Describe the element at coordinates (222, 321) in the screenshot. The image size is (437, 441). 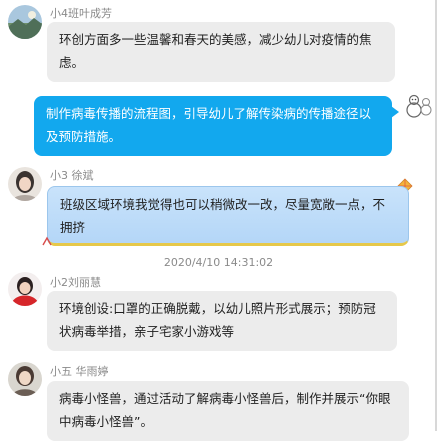
I see `message-bubble: 环境创设:口罩的正确脱戴，以幼儿照片形式展示；预防冠状病毒举措，亲子宅家小游戏等` at that location.